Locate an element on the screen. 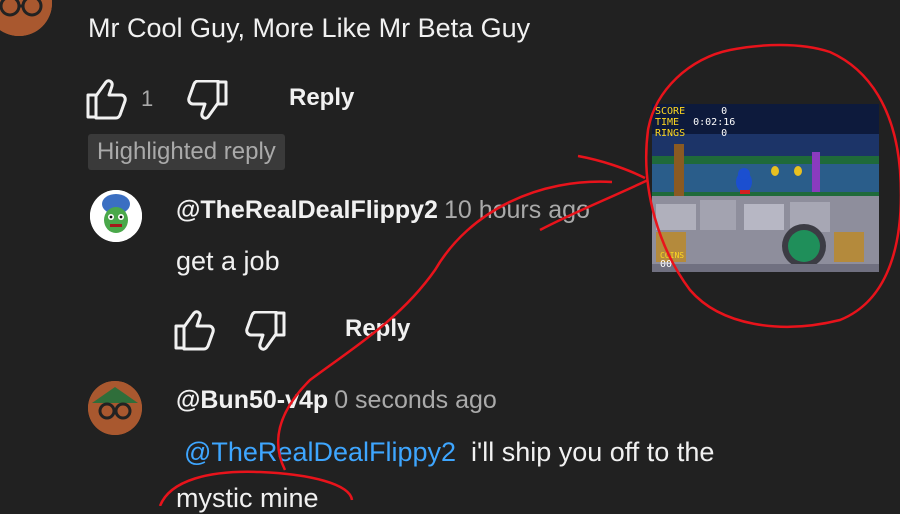 The image size is (900, 514). game-screenshot: SCORE 0 TIME 0:02:16 RINGS 0 COINS 00 is located at coordinates (765, 188).